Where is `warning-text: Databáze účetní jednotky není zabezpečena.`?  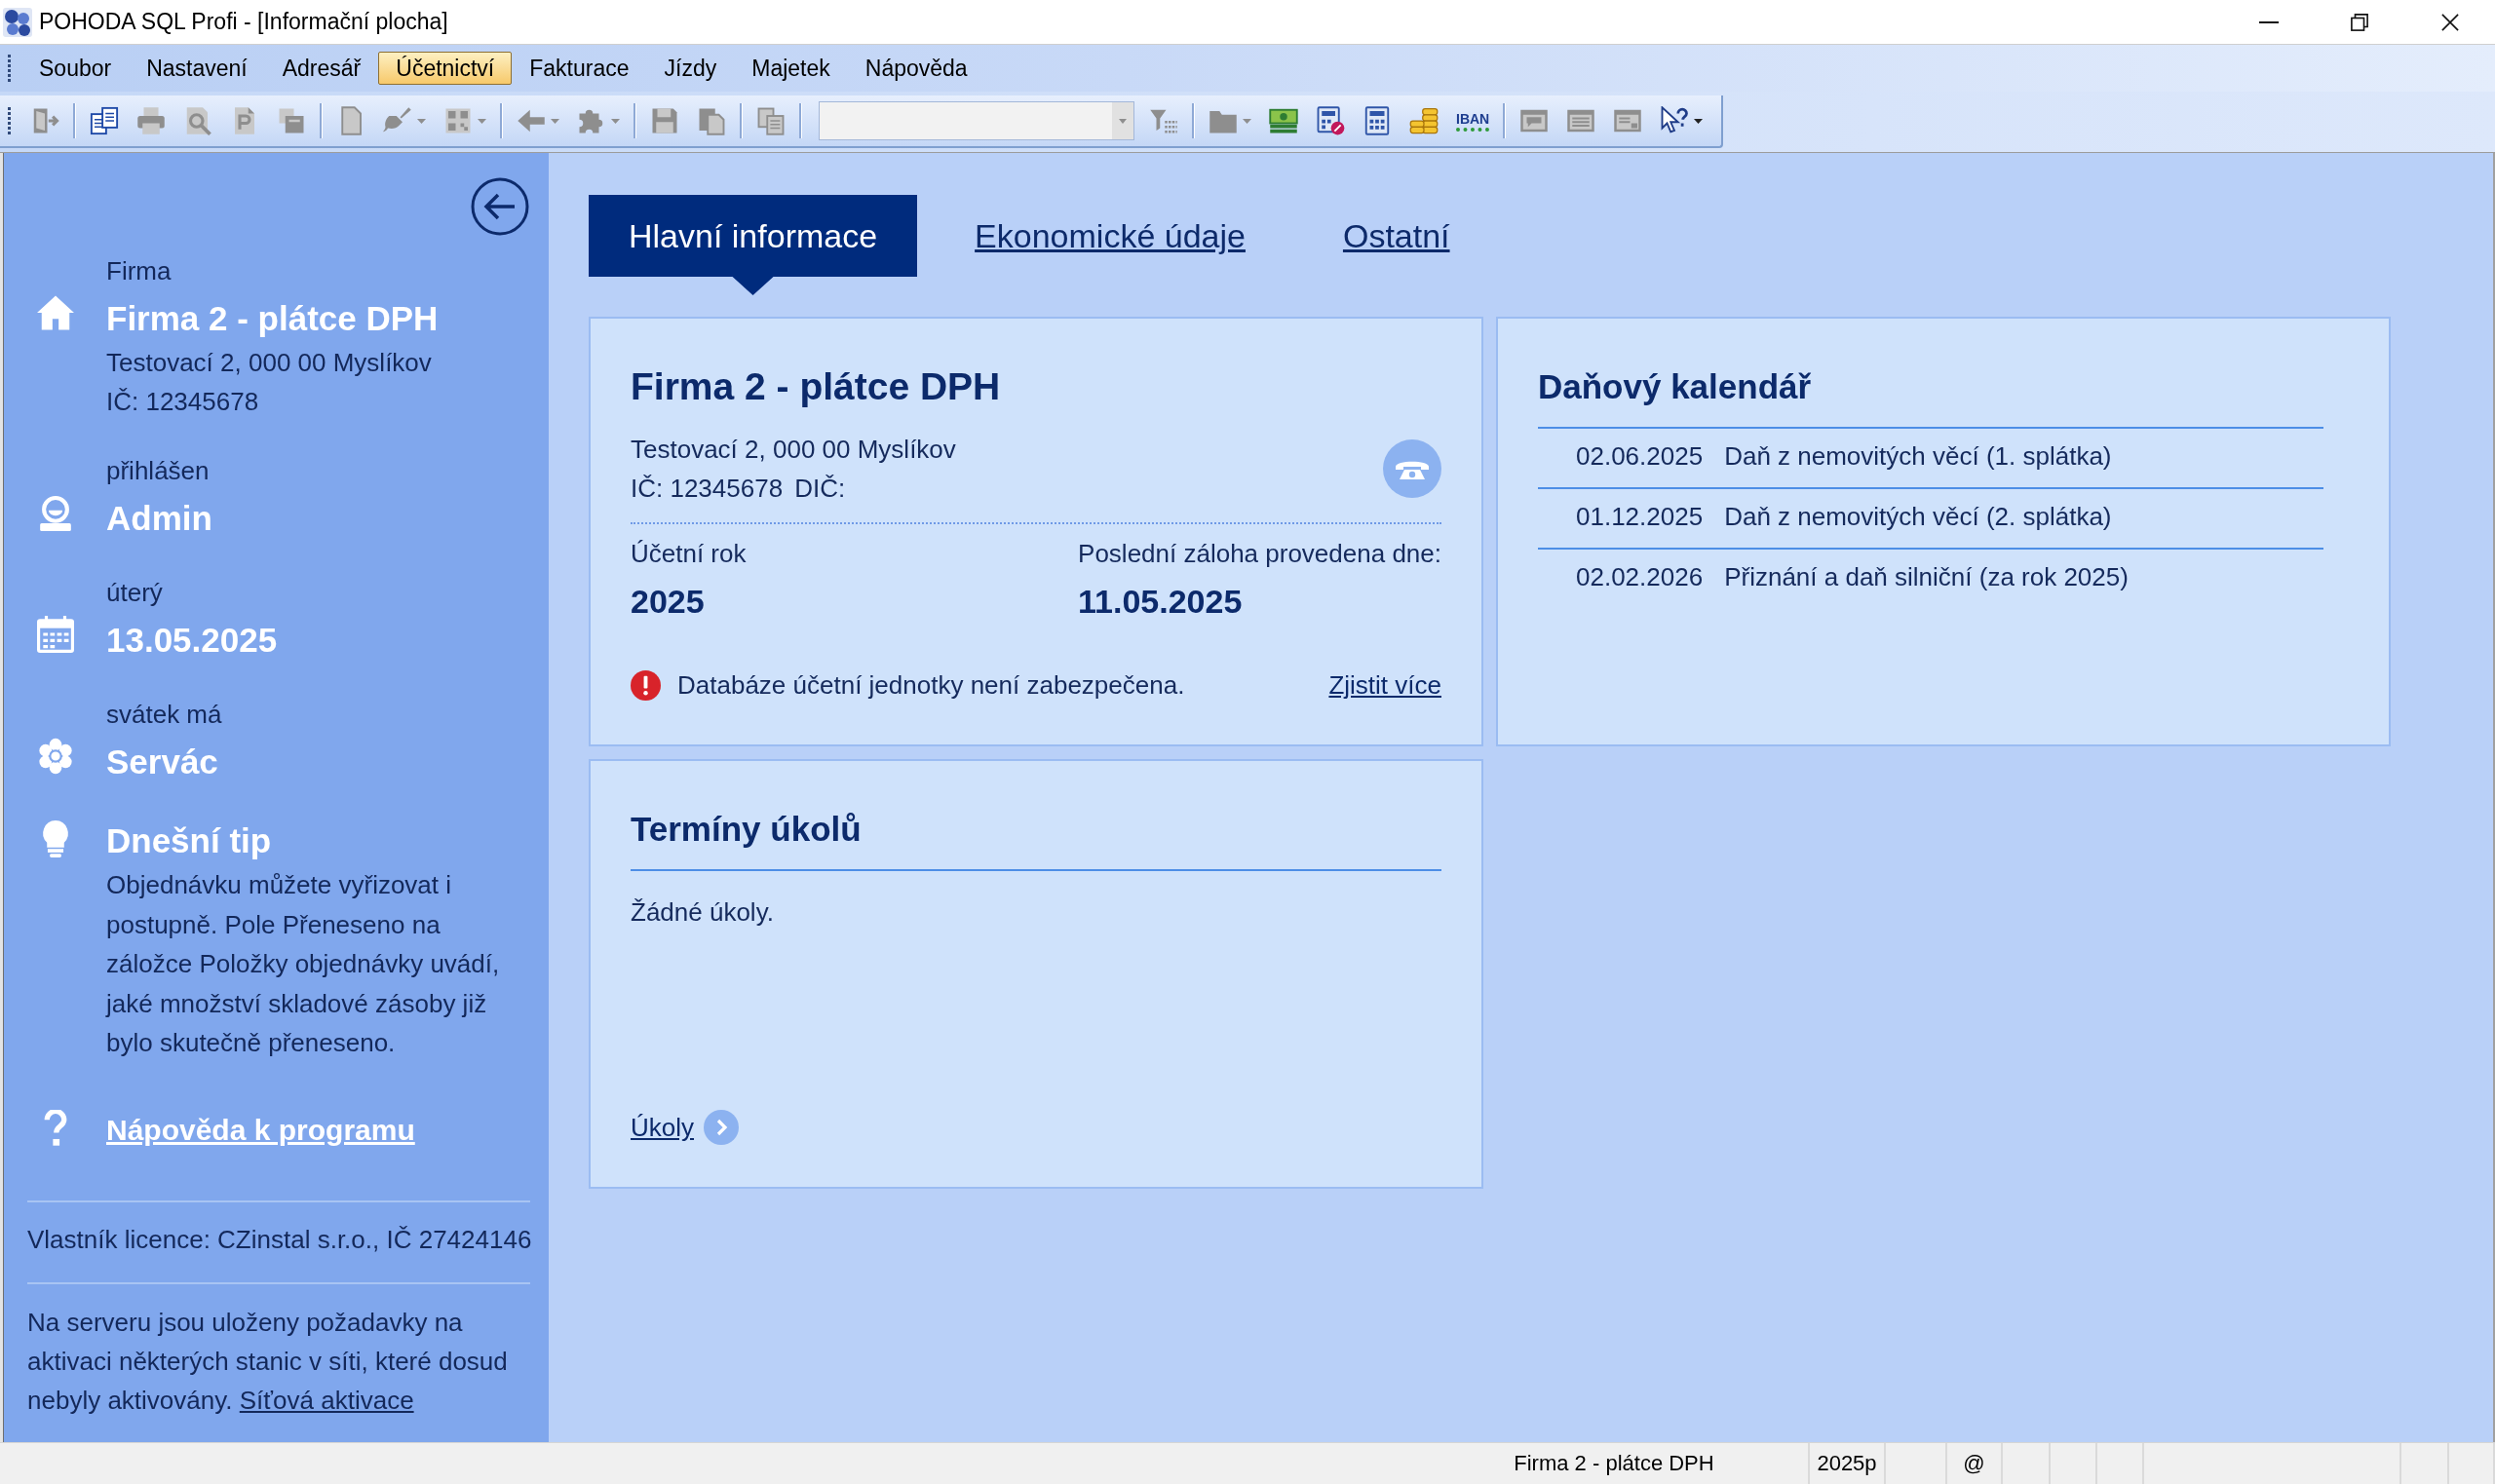 warning-text: Databáze účetní jednotky není zabezpečena. is located at coordinates (931, 685).